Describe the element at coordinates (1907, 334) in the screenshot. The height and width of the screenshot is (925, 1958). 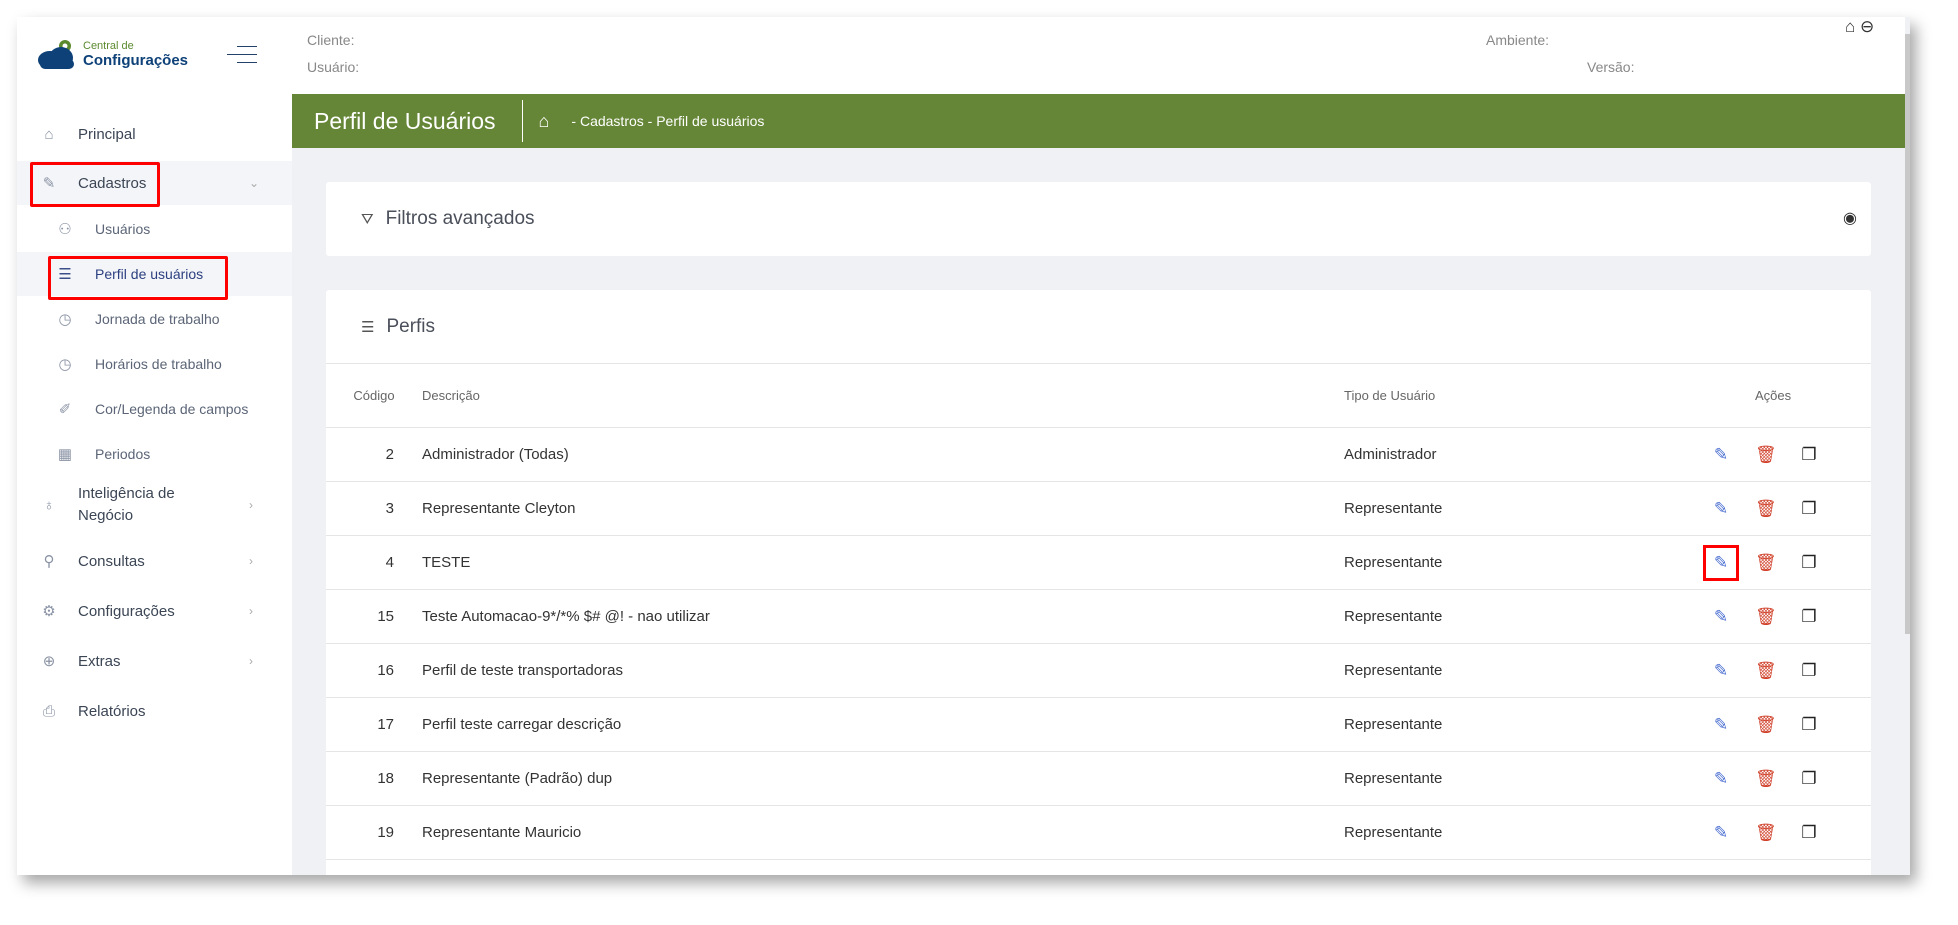
I see `scrollbar` at that location.